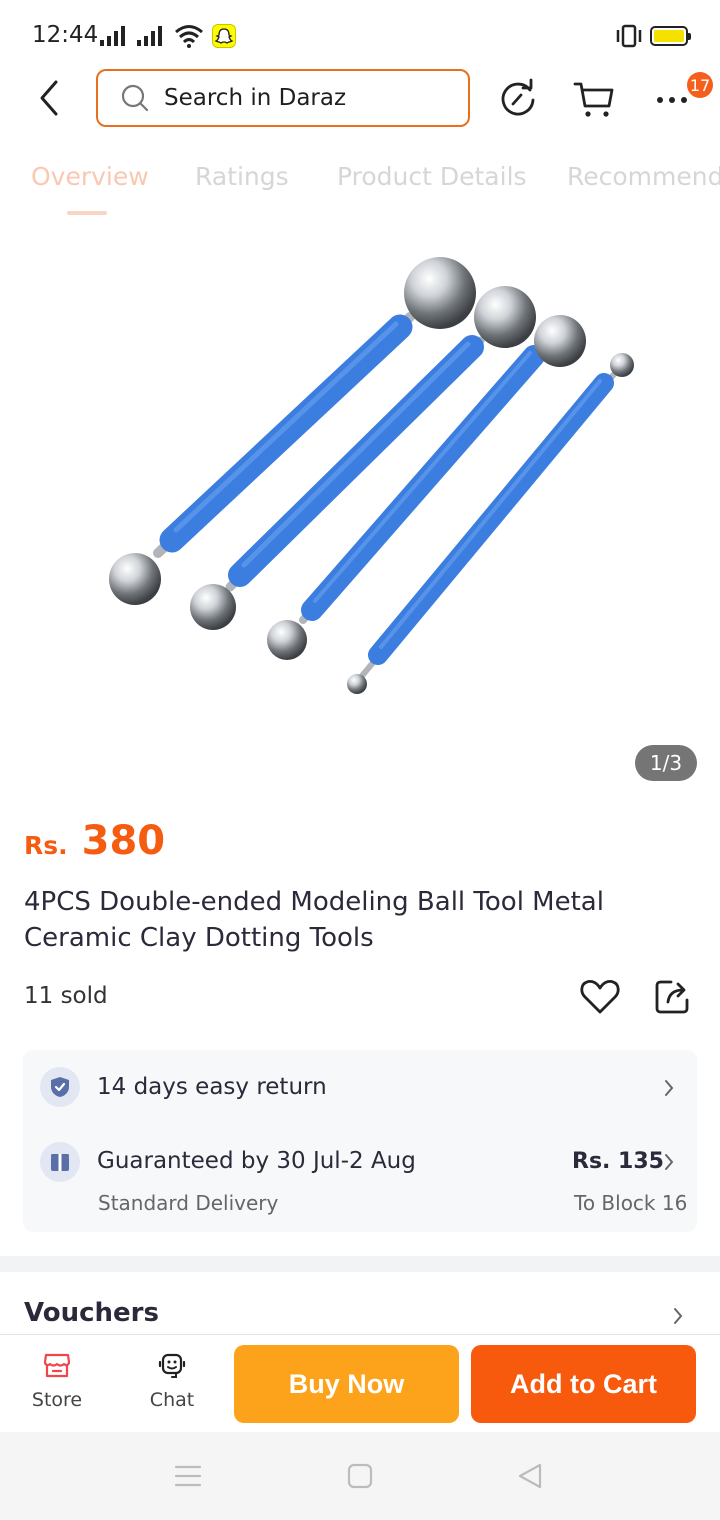 The image size is (720, 1520). Describe the element at coordinates (66, 996) in the screenshot. I see `sold-count: 11 sold` at that location.